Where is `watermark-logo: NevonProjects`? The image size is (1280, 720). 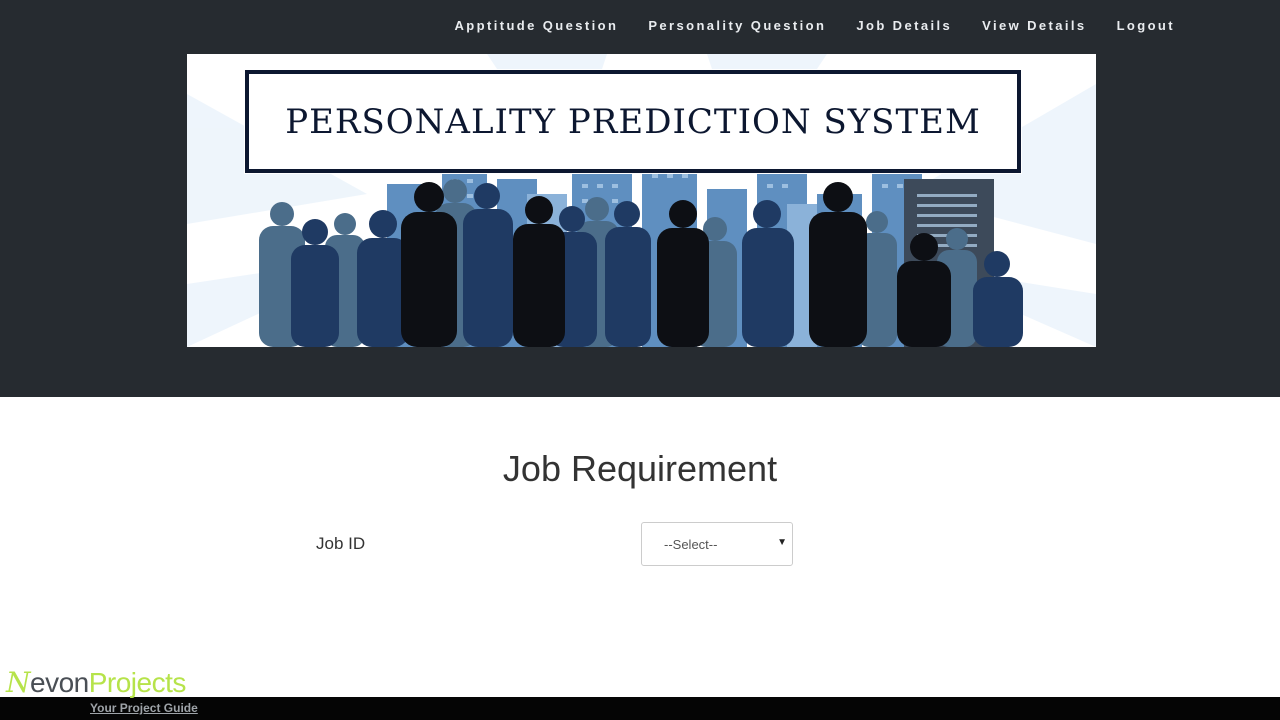 watermark-logo: NevonProjects is located at coordinates (96, 683).